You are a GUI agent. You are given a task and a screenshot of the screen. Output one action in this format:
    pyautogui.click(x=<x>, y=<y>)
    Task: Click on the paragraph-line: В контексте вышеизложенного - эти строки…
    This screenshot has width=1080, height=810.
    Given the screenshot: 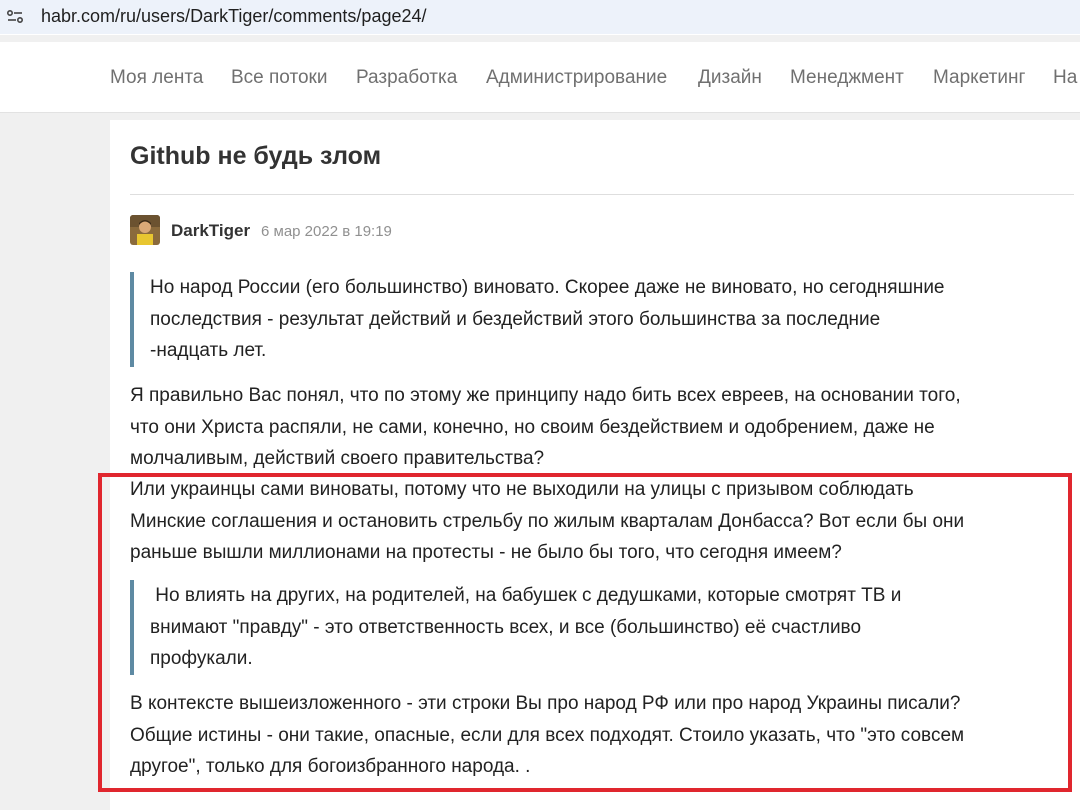 What is the action you would take?
    pyautogui.click(x=545, y=703)
    